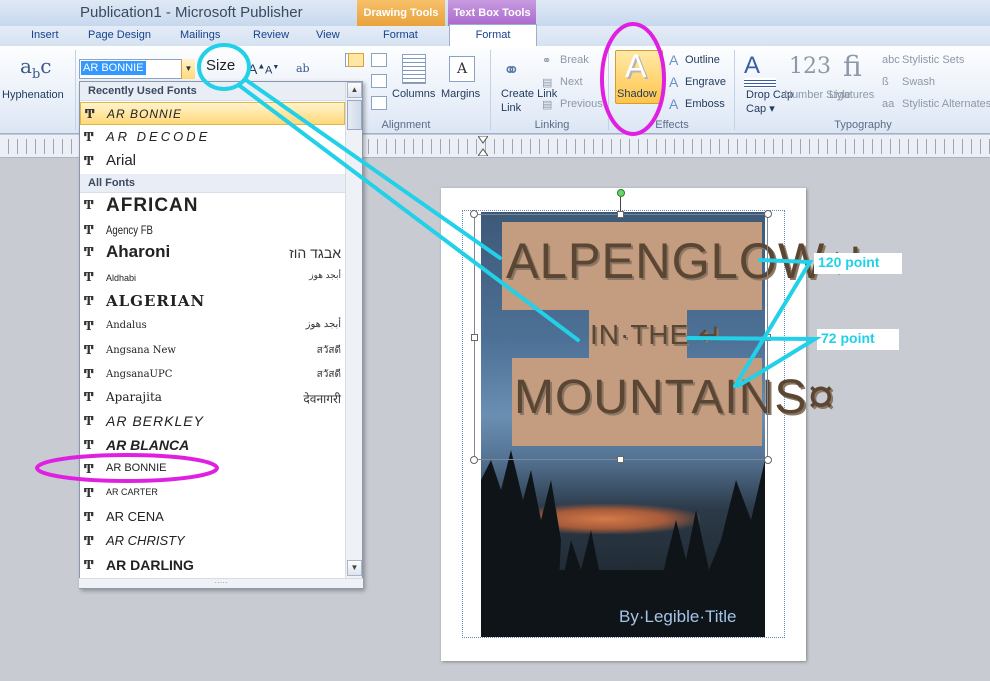 The width and height of the screenshot is (990, 681). Describe the element at coordinates (633, 79) in the screenshot. I see `shadow-highlight-circle` at that location.